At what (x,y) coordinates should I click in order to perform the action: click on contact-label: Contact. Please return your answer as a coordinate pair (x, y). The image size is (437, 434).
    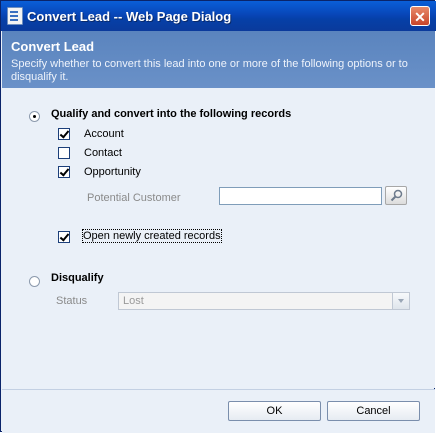
    Looking at the image, I should click on (103, 153).